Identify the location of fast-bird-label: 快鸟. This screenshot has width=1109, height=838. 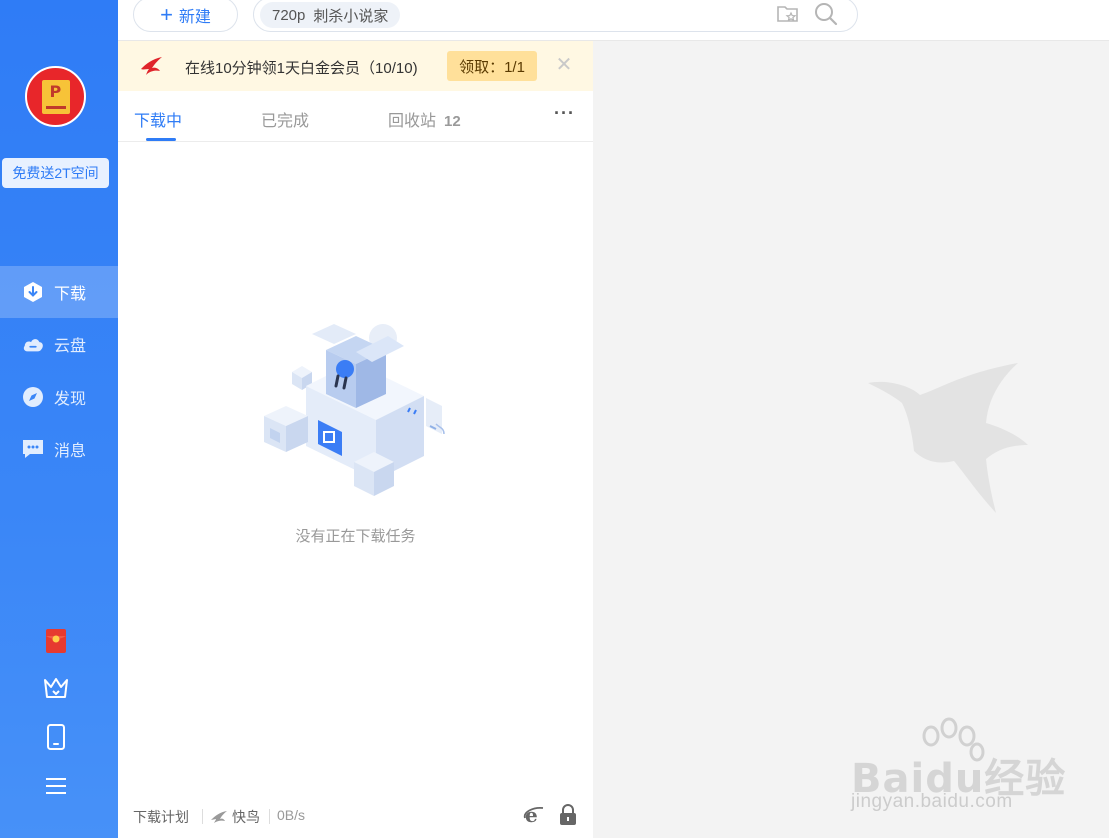
(246, 817).